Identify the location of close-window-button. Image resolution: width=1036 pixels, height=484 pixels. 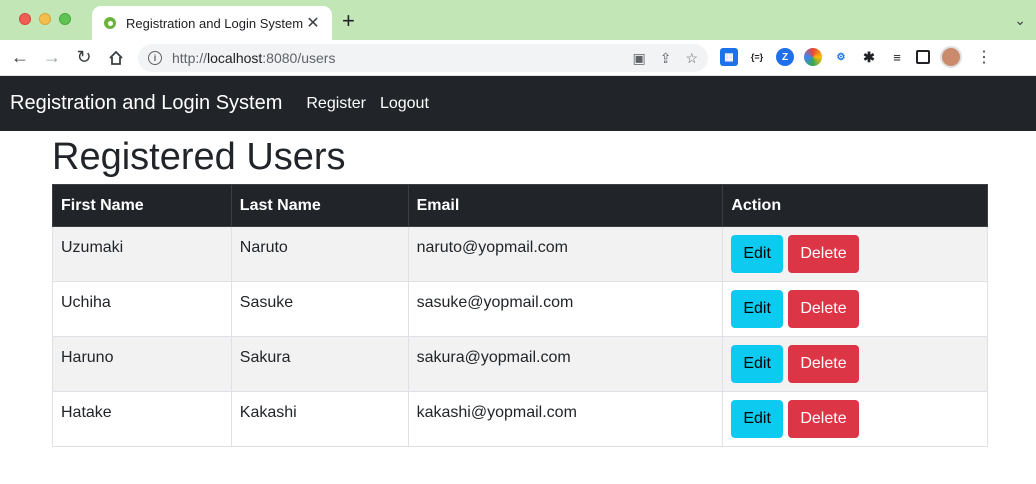
(25, 19).